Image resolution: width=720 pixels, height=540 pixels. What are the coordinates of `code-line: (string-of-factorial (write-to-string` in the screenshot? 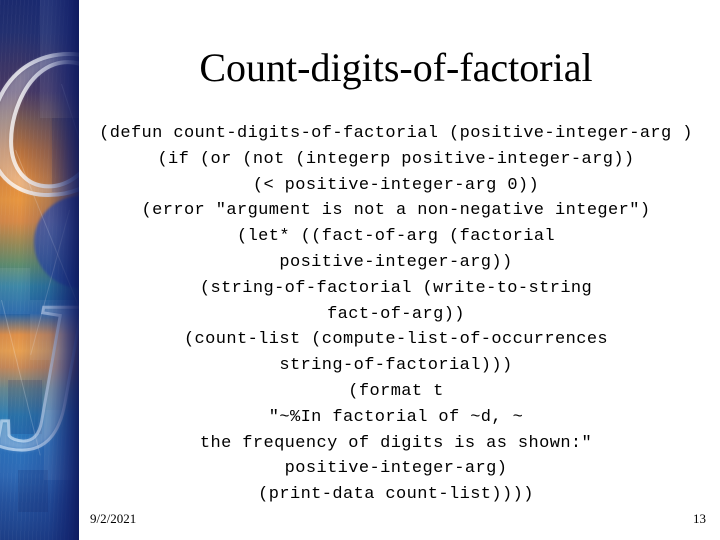 It's located at (396, 288).